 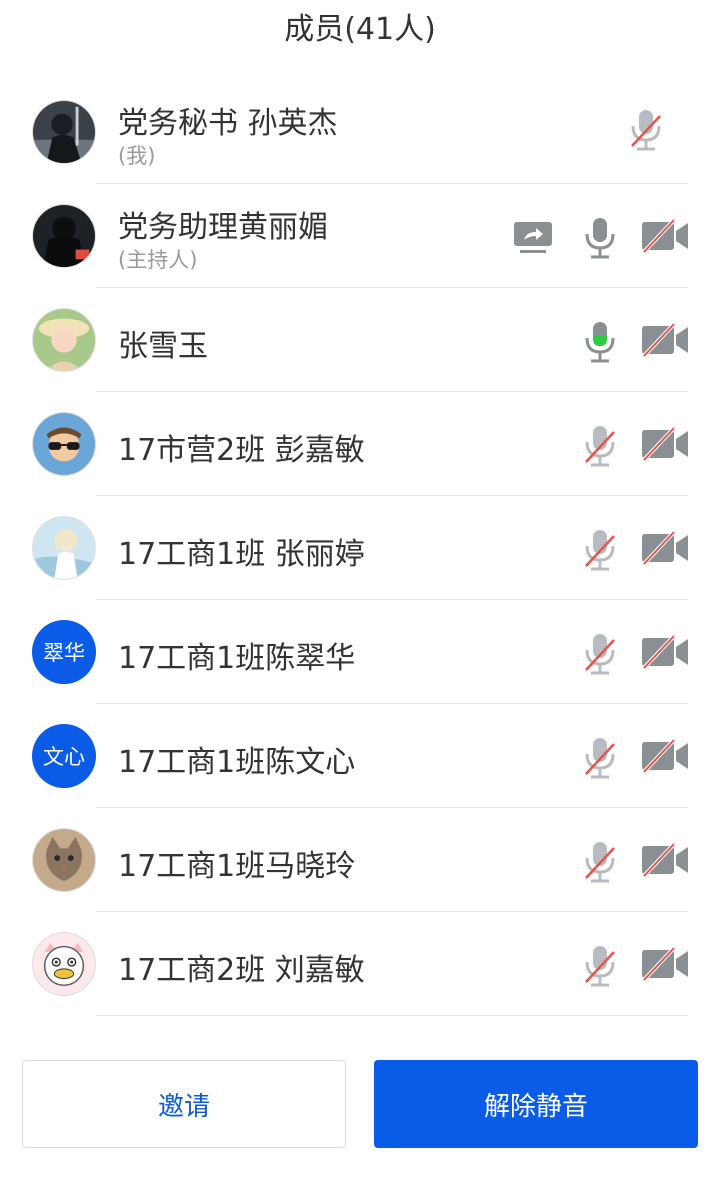 What do you see at coordinates (360, 236) in the screenshot?
I see `participant-row: 党务助理黄丽媚 (主持人)` at bounding box center [360, 236].